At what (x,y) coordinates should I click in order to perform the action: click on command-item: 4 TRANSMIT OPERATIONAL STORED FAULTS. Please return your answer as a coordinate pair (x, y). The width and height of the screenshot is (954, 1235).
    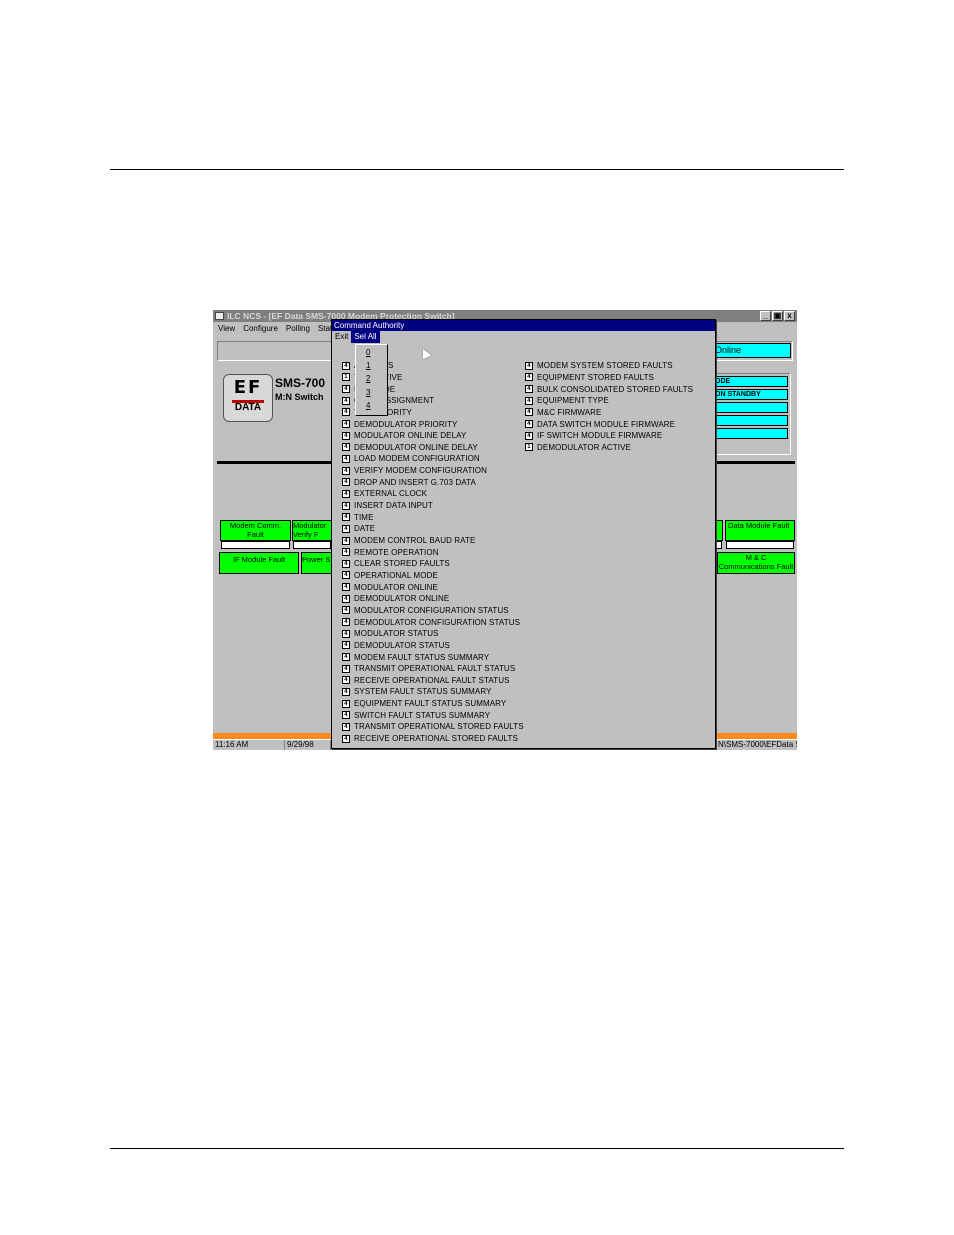
    Looking at the image, I should click on (433, 727).